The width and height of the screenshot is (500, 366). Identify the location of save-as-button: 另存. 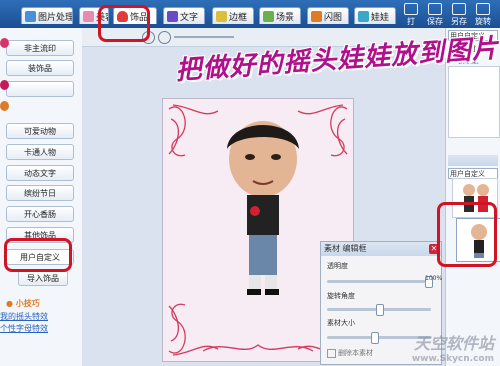
(459, 14).